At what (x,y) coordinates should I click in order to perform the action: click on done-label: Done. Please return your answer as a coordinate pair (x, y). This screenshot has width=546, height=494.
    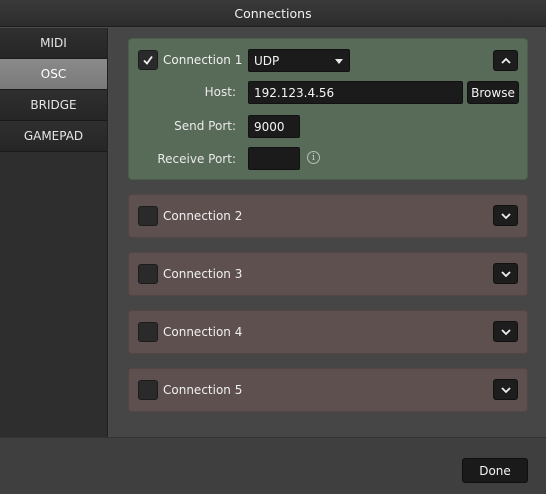
    Looking at the image, I should click on (495, 470).